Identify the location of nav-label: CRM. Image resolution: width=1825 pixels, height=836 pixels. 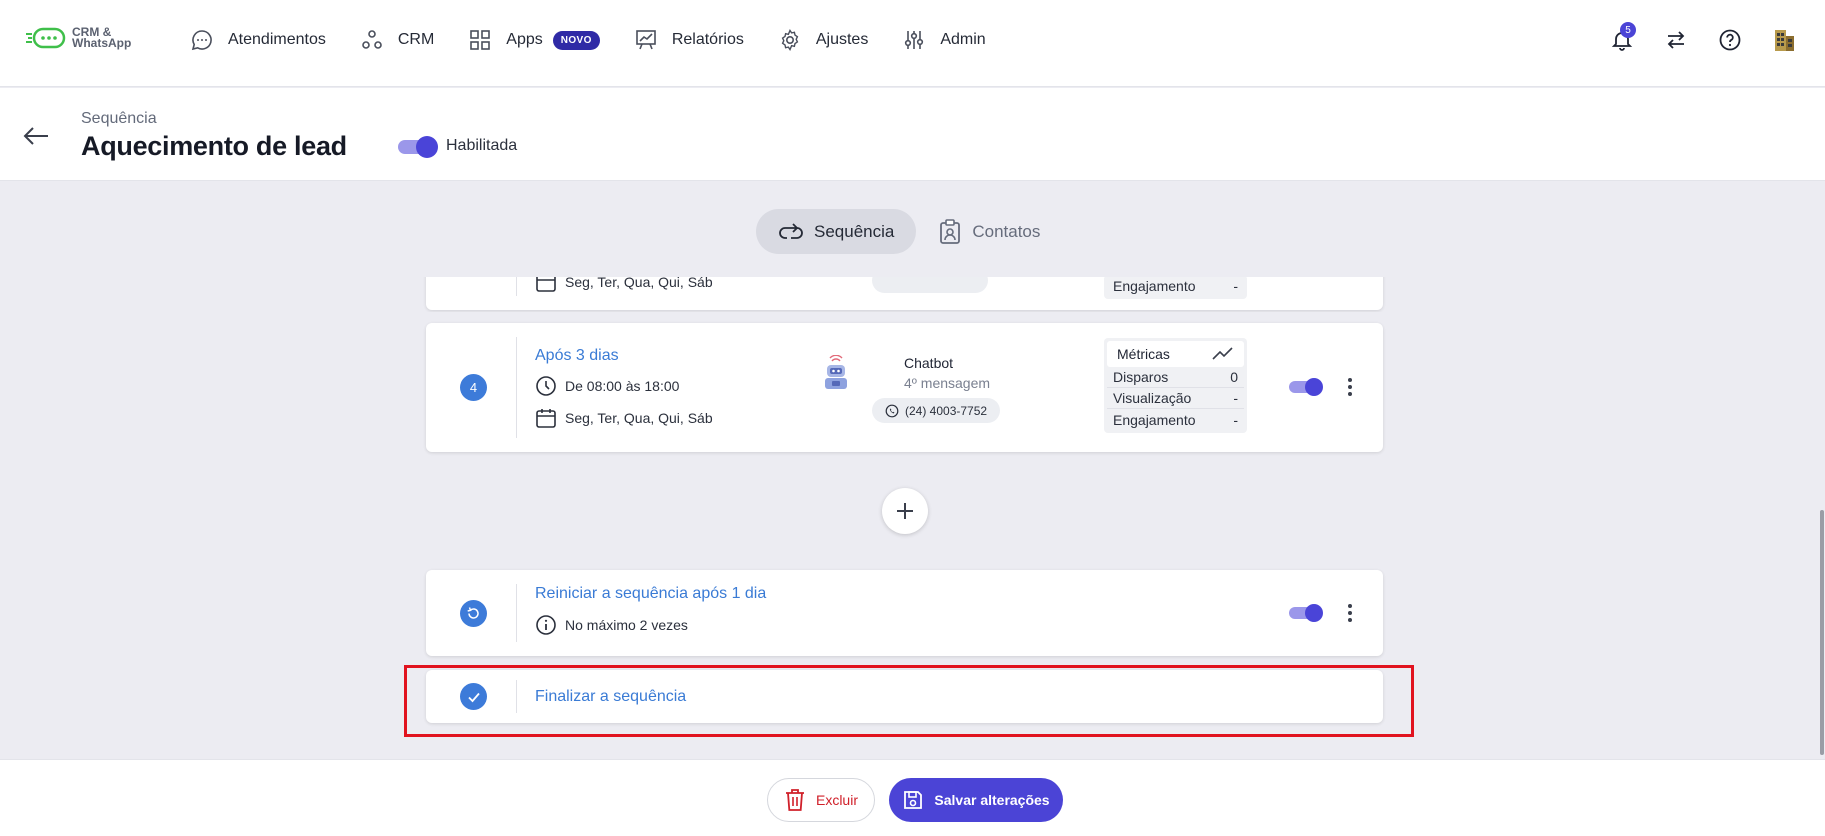
(416, 39).